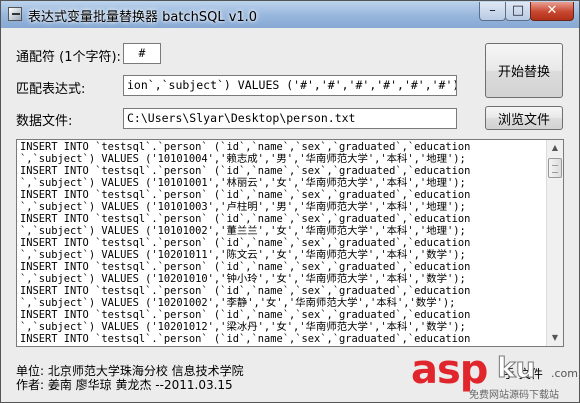 The width and height of the screenshot is (580, 403). What do you see at coordinates (524, 118) in the screenshot?
I see `browse-file-button: 浏览文件` at bounding box center [524, 118].